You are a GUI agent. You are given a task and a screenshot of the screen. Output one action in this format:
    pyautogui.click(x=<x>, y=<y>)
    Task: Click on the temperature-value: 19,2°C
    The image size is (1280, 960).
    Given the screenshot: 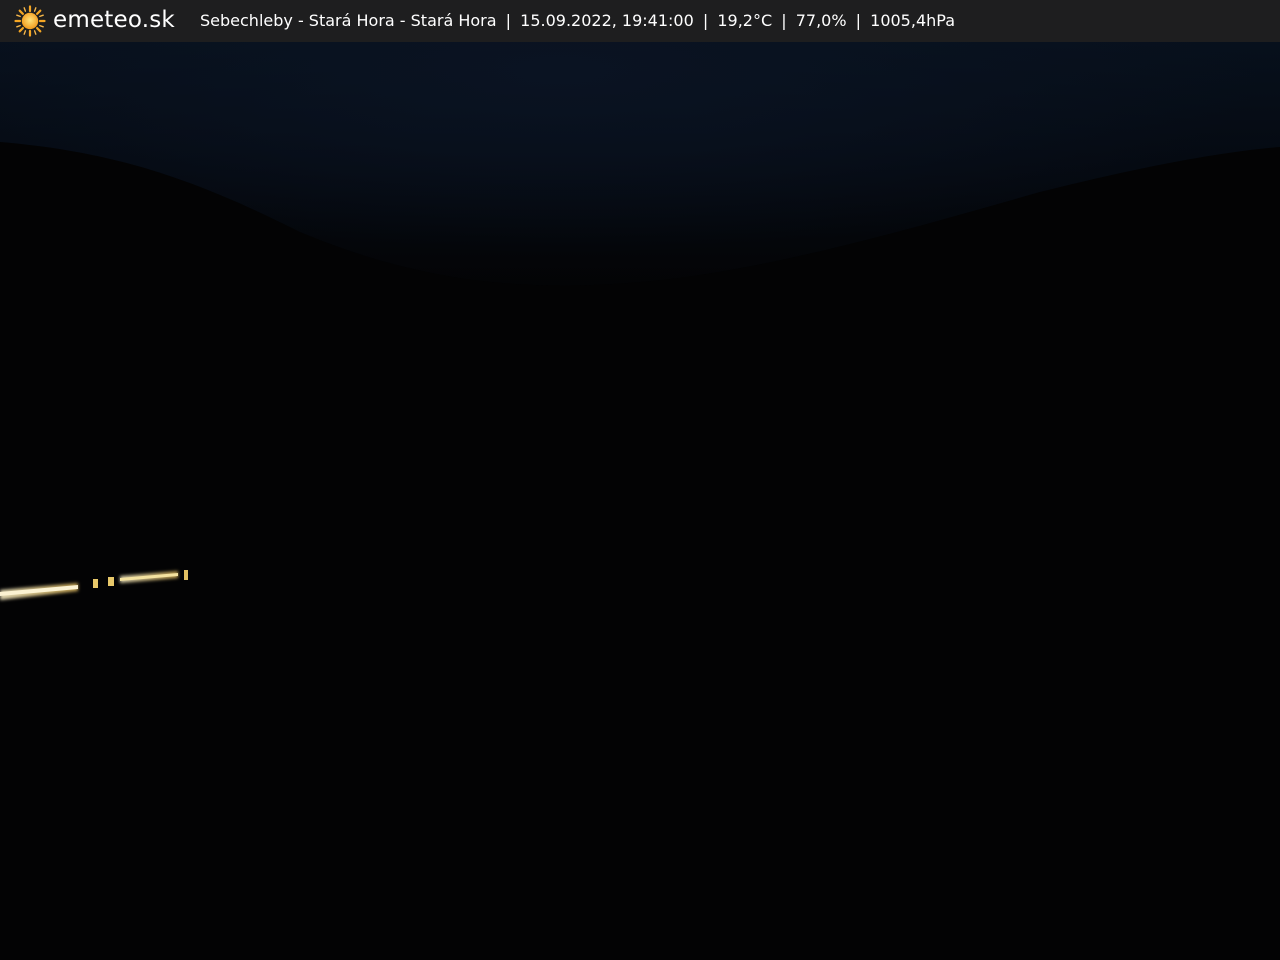 What is the action you would take?
    pyautogui.click(x=745, y=20)
    